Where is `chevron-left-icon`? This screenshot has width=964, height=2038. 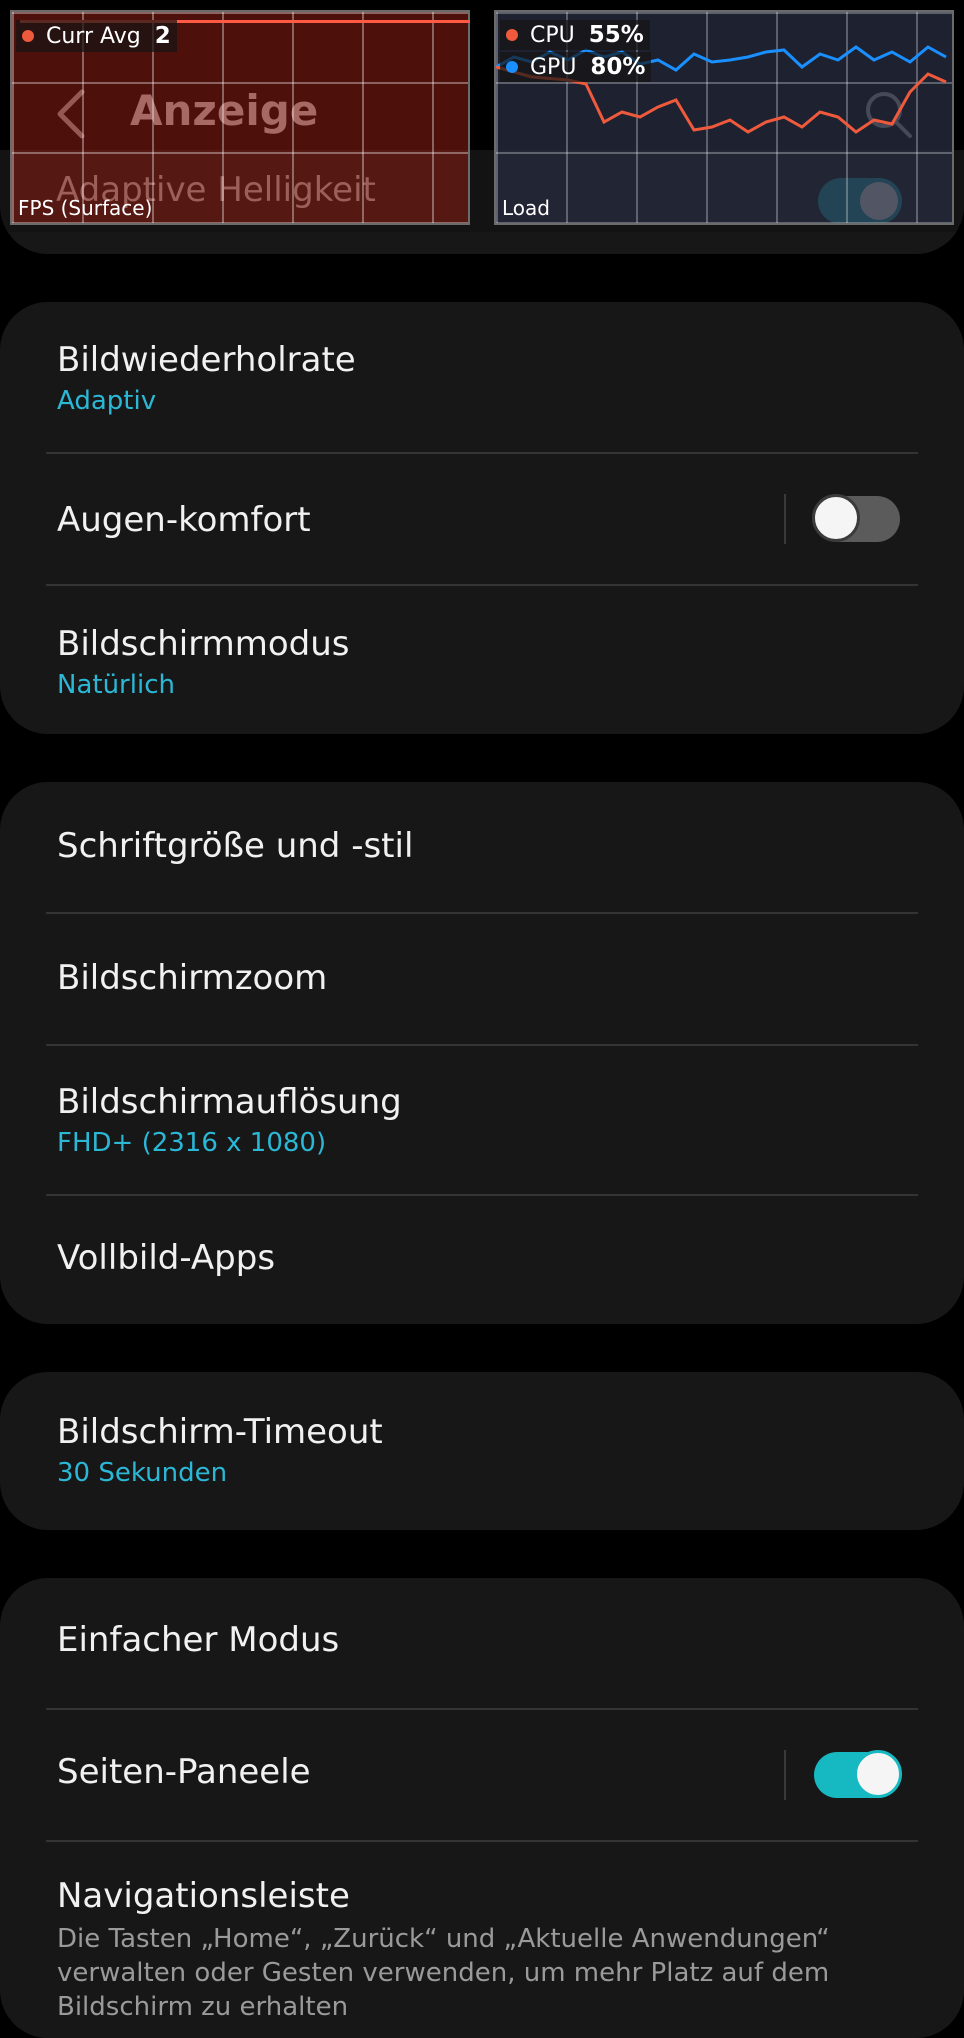
chevron-left-icon is located at coordinates (71, 114).